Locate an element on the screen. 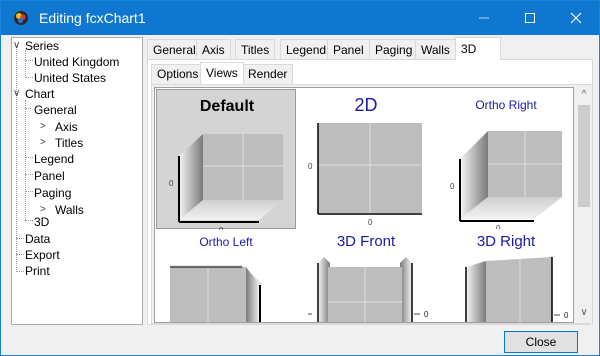  tree-item-data: Data is located at coordinates (37, 239).